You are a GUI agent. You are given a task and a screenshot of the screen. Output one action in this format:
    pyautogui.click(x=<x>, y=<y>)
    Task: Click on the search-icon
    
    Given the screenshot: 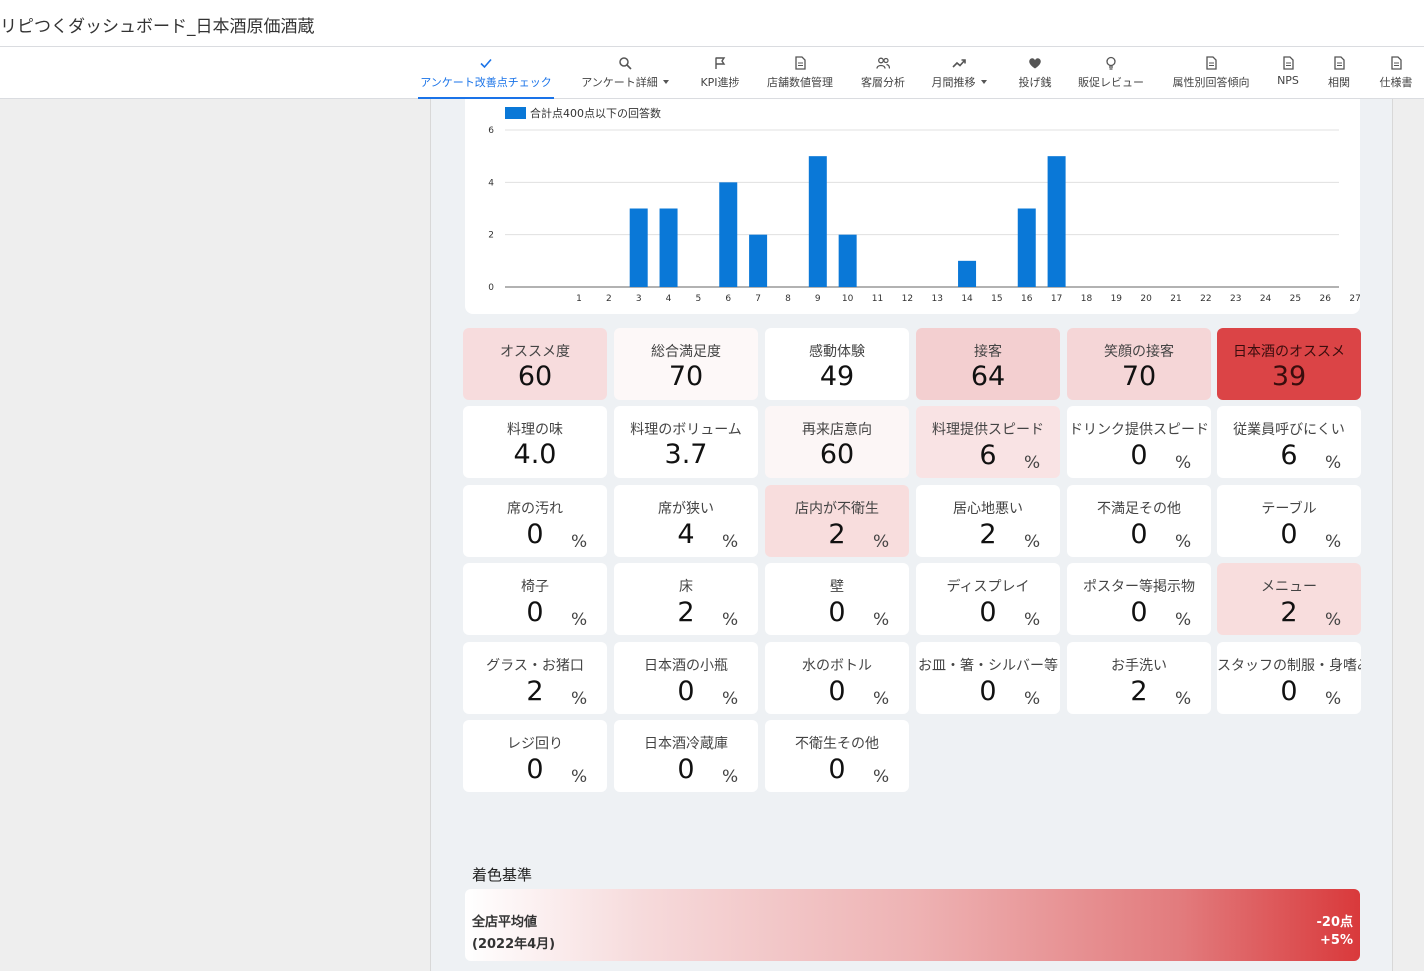 What is the action you would take?
    pyautogui.click(x=625, y=63)
    